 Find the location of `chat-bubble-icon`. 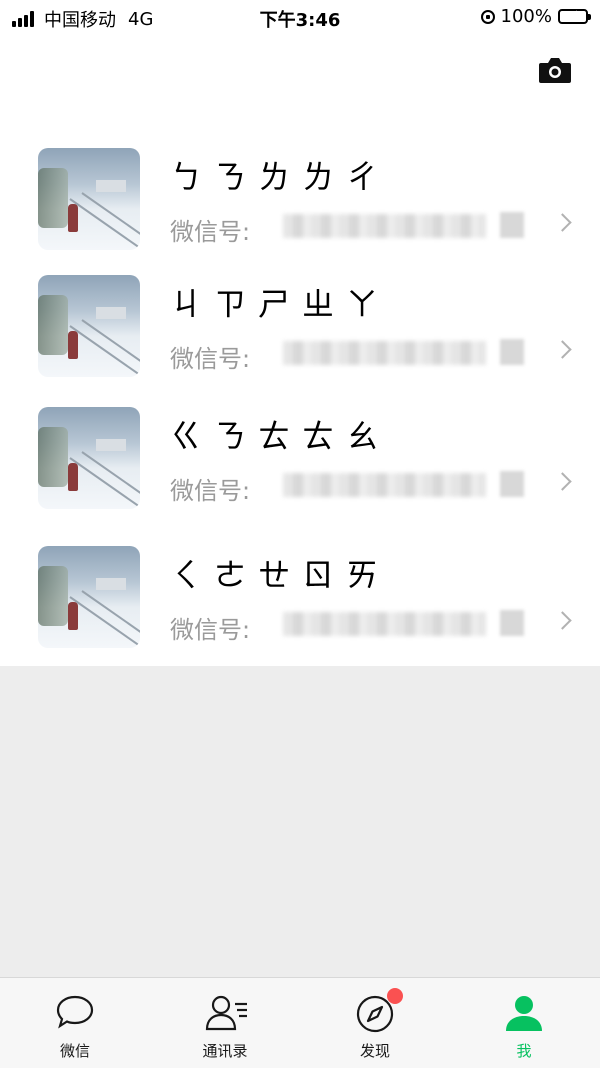

chat-bubble-icon is located at coordinates (75, 1012).